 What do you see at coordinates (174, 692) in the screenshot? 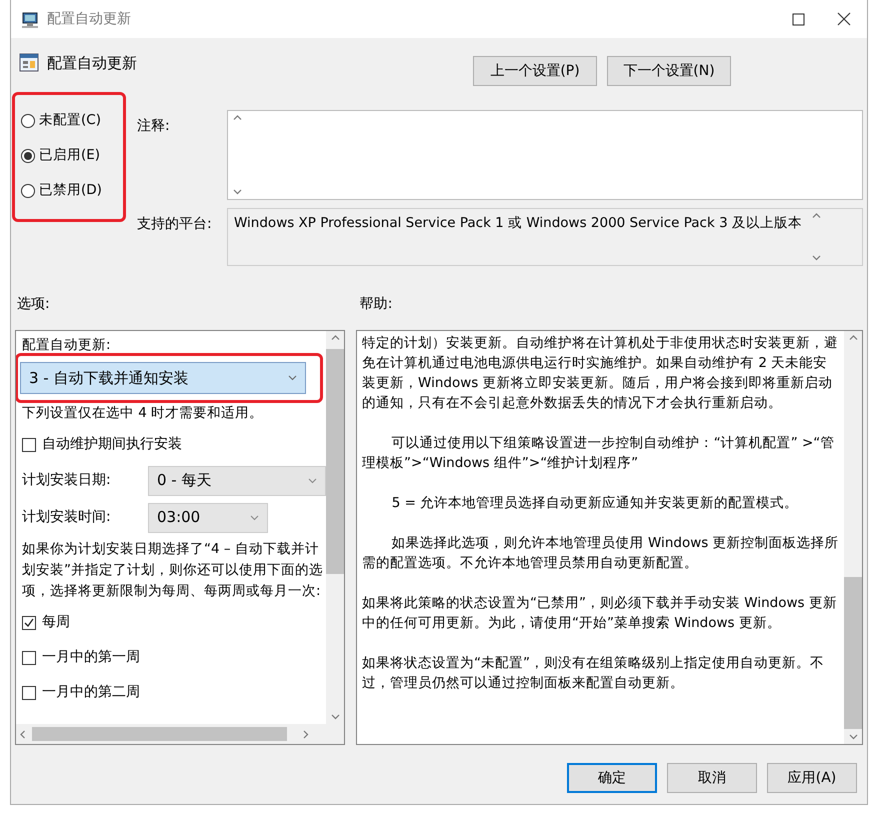
I see `checkbox-option: 一月中的第二周` at bounding box center [174, 692].